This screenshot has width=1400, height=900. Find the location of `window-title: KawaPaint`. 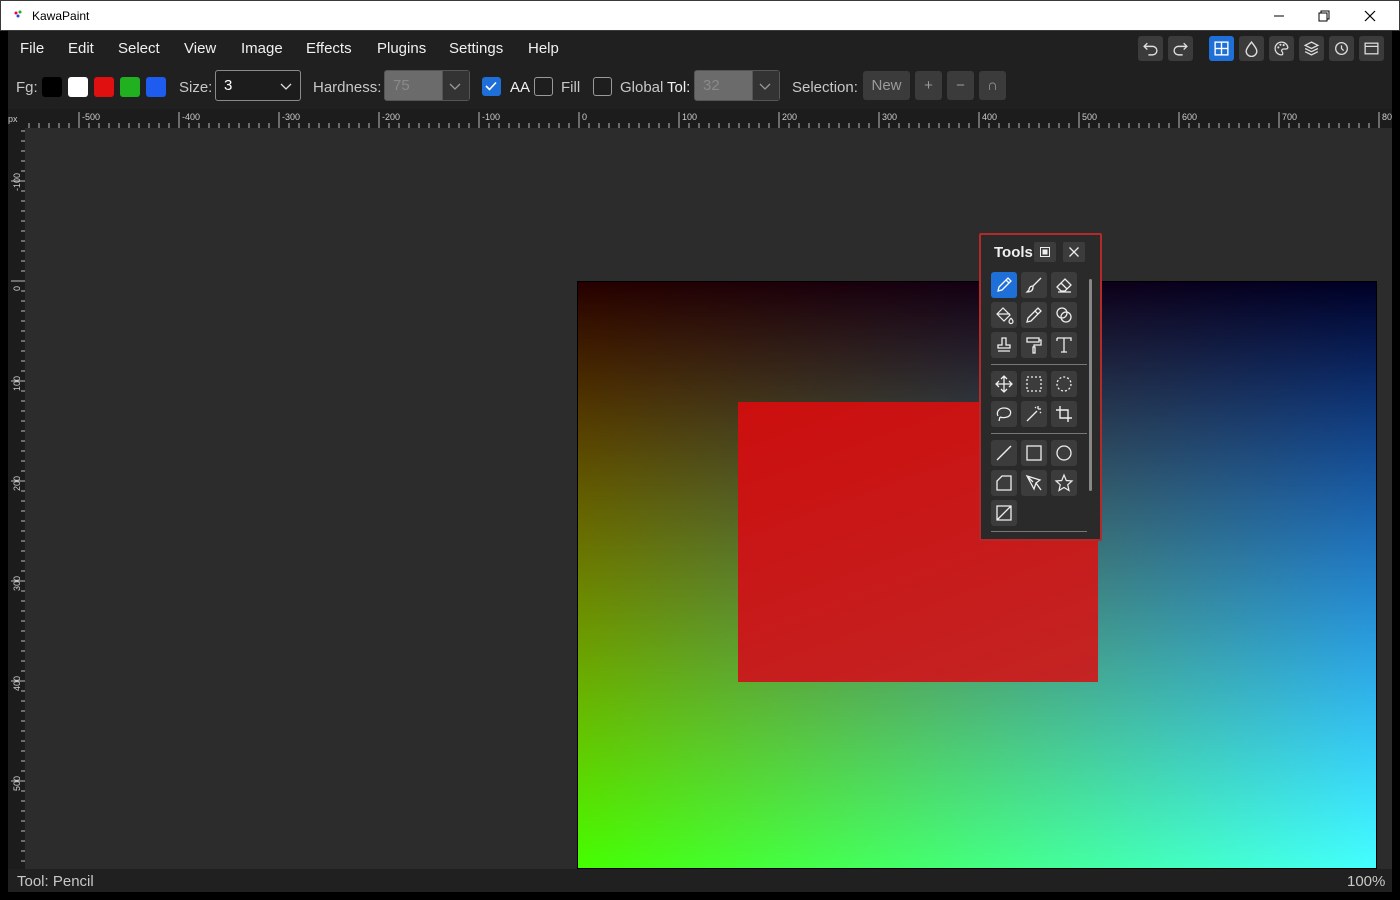

window-title: KawaPaint is located at coordinates (61, 16).